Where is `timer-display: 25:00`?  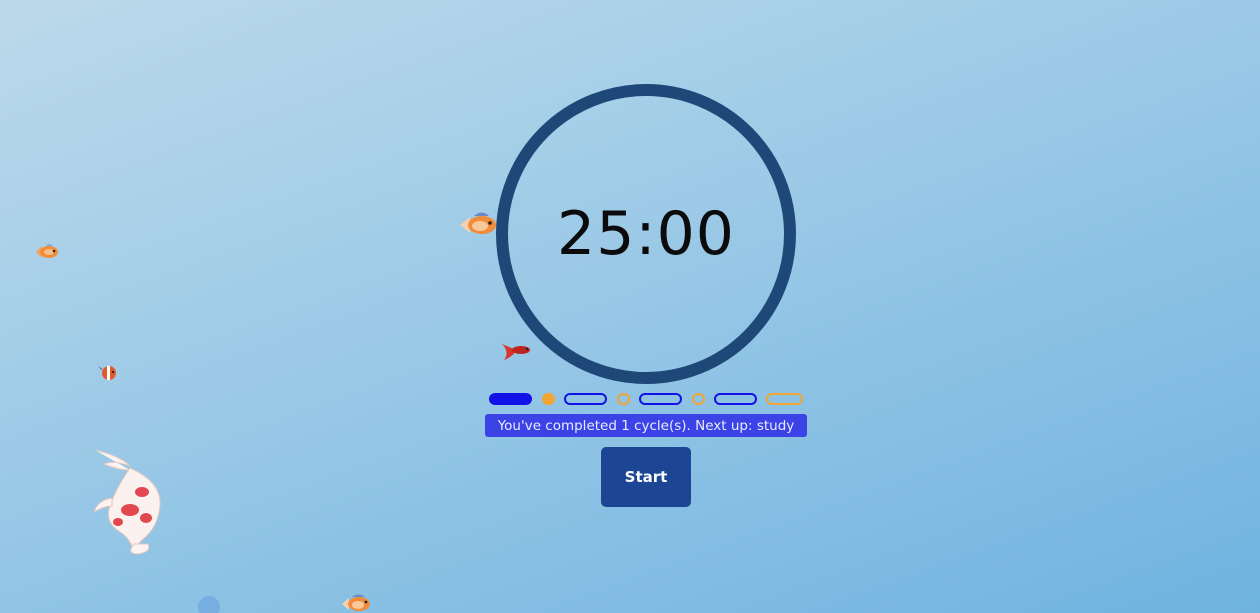 timer-display: 25:00 is located at coordinates (646, 234).